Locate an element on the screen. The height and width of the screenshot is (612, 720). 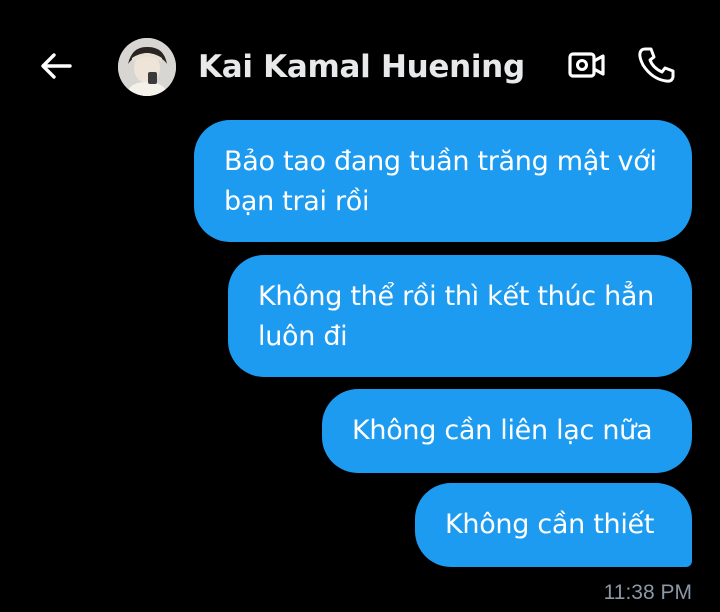
contact-name: Kai Kamal Huening is located at coordinates (361, 67).